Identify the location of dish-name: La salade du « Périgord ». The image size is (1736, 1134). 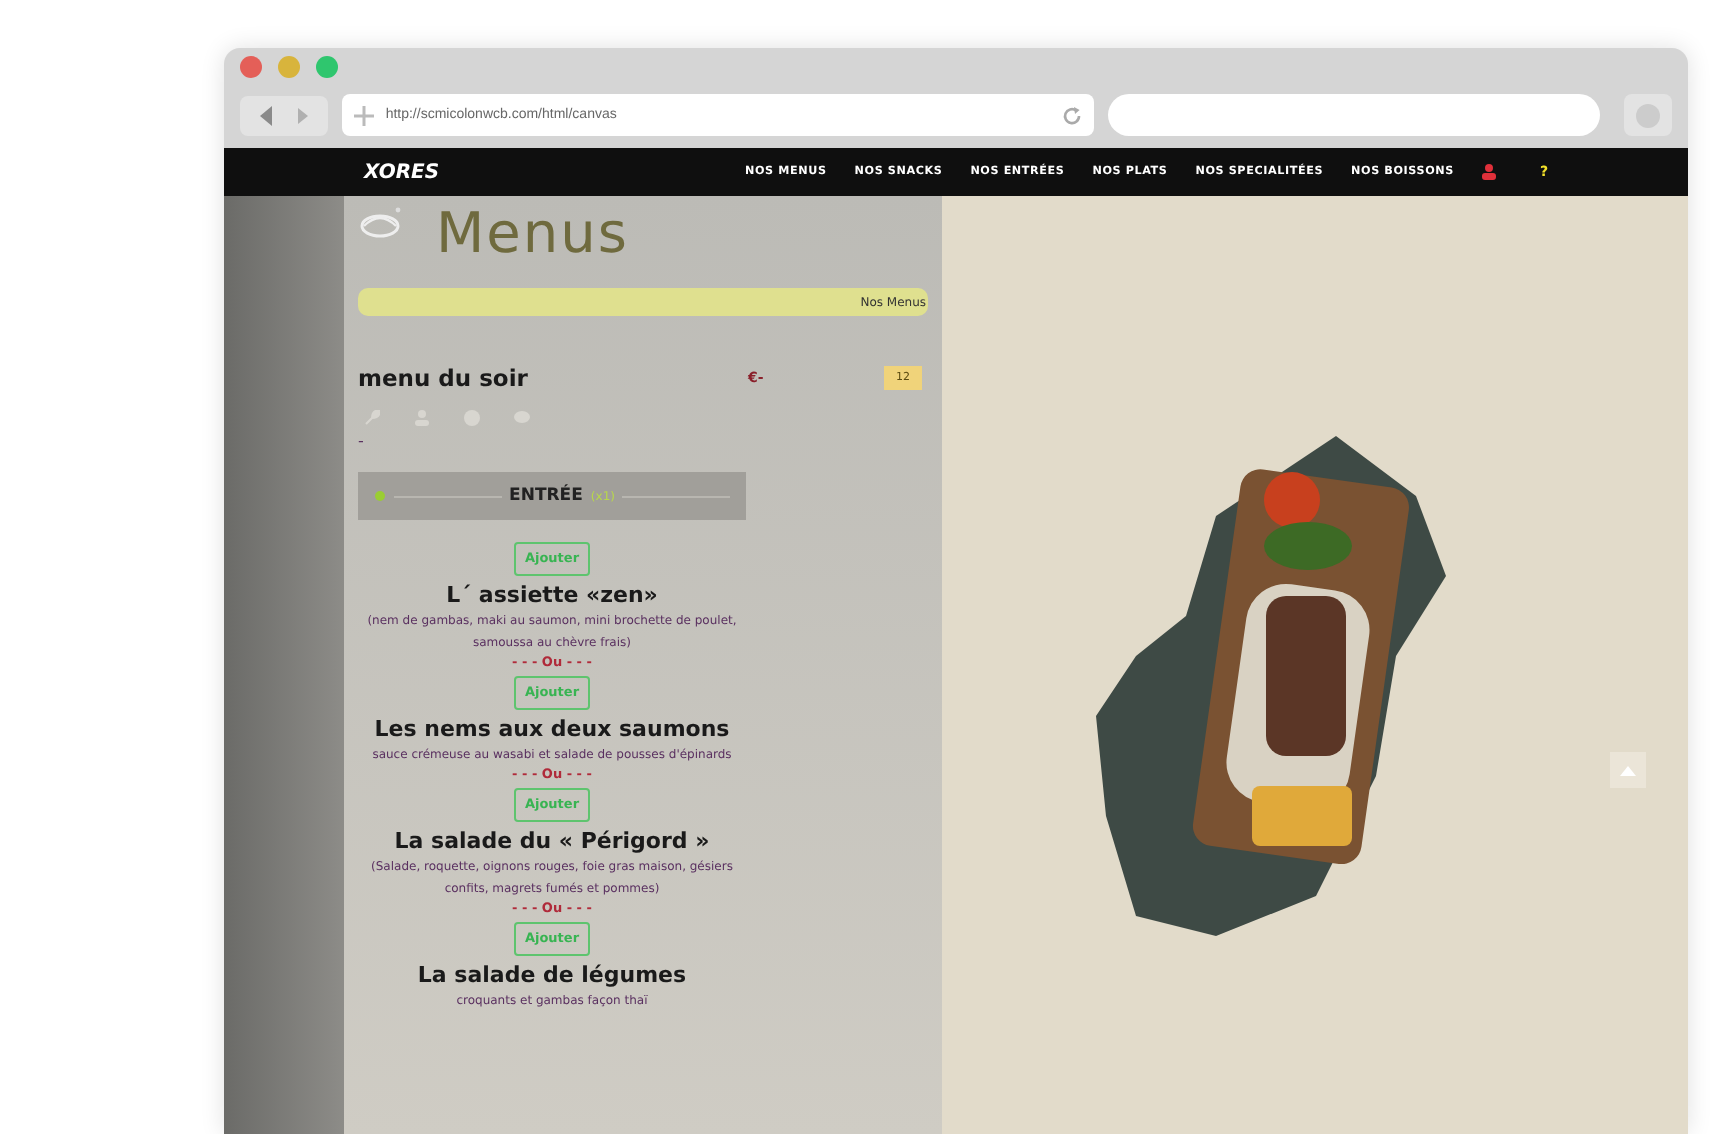
(552, 841).